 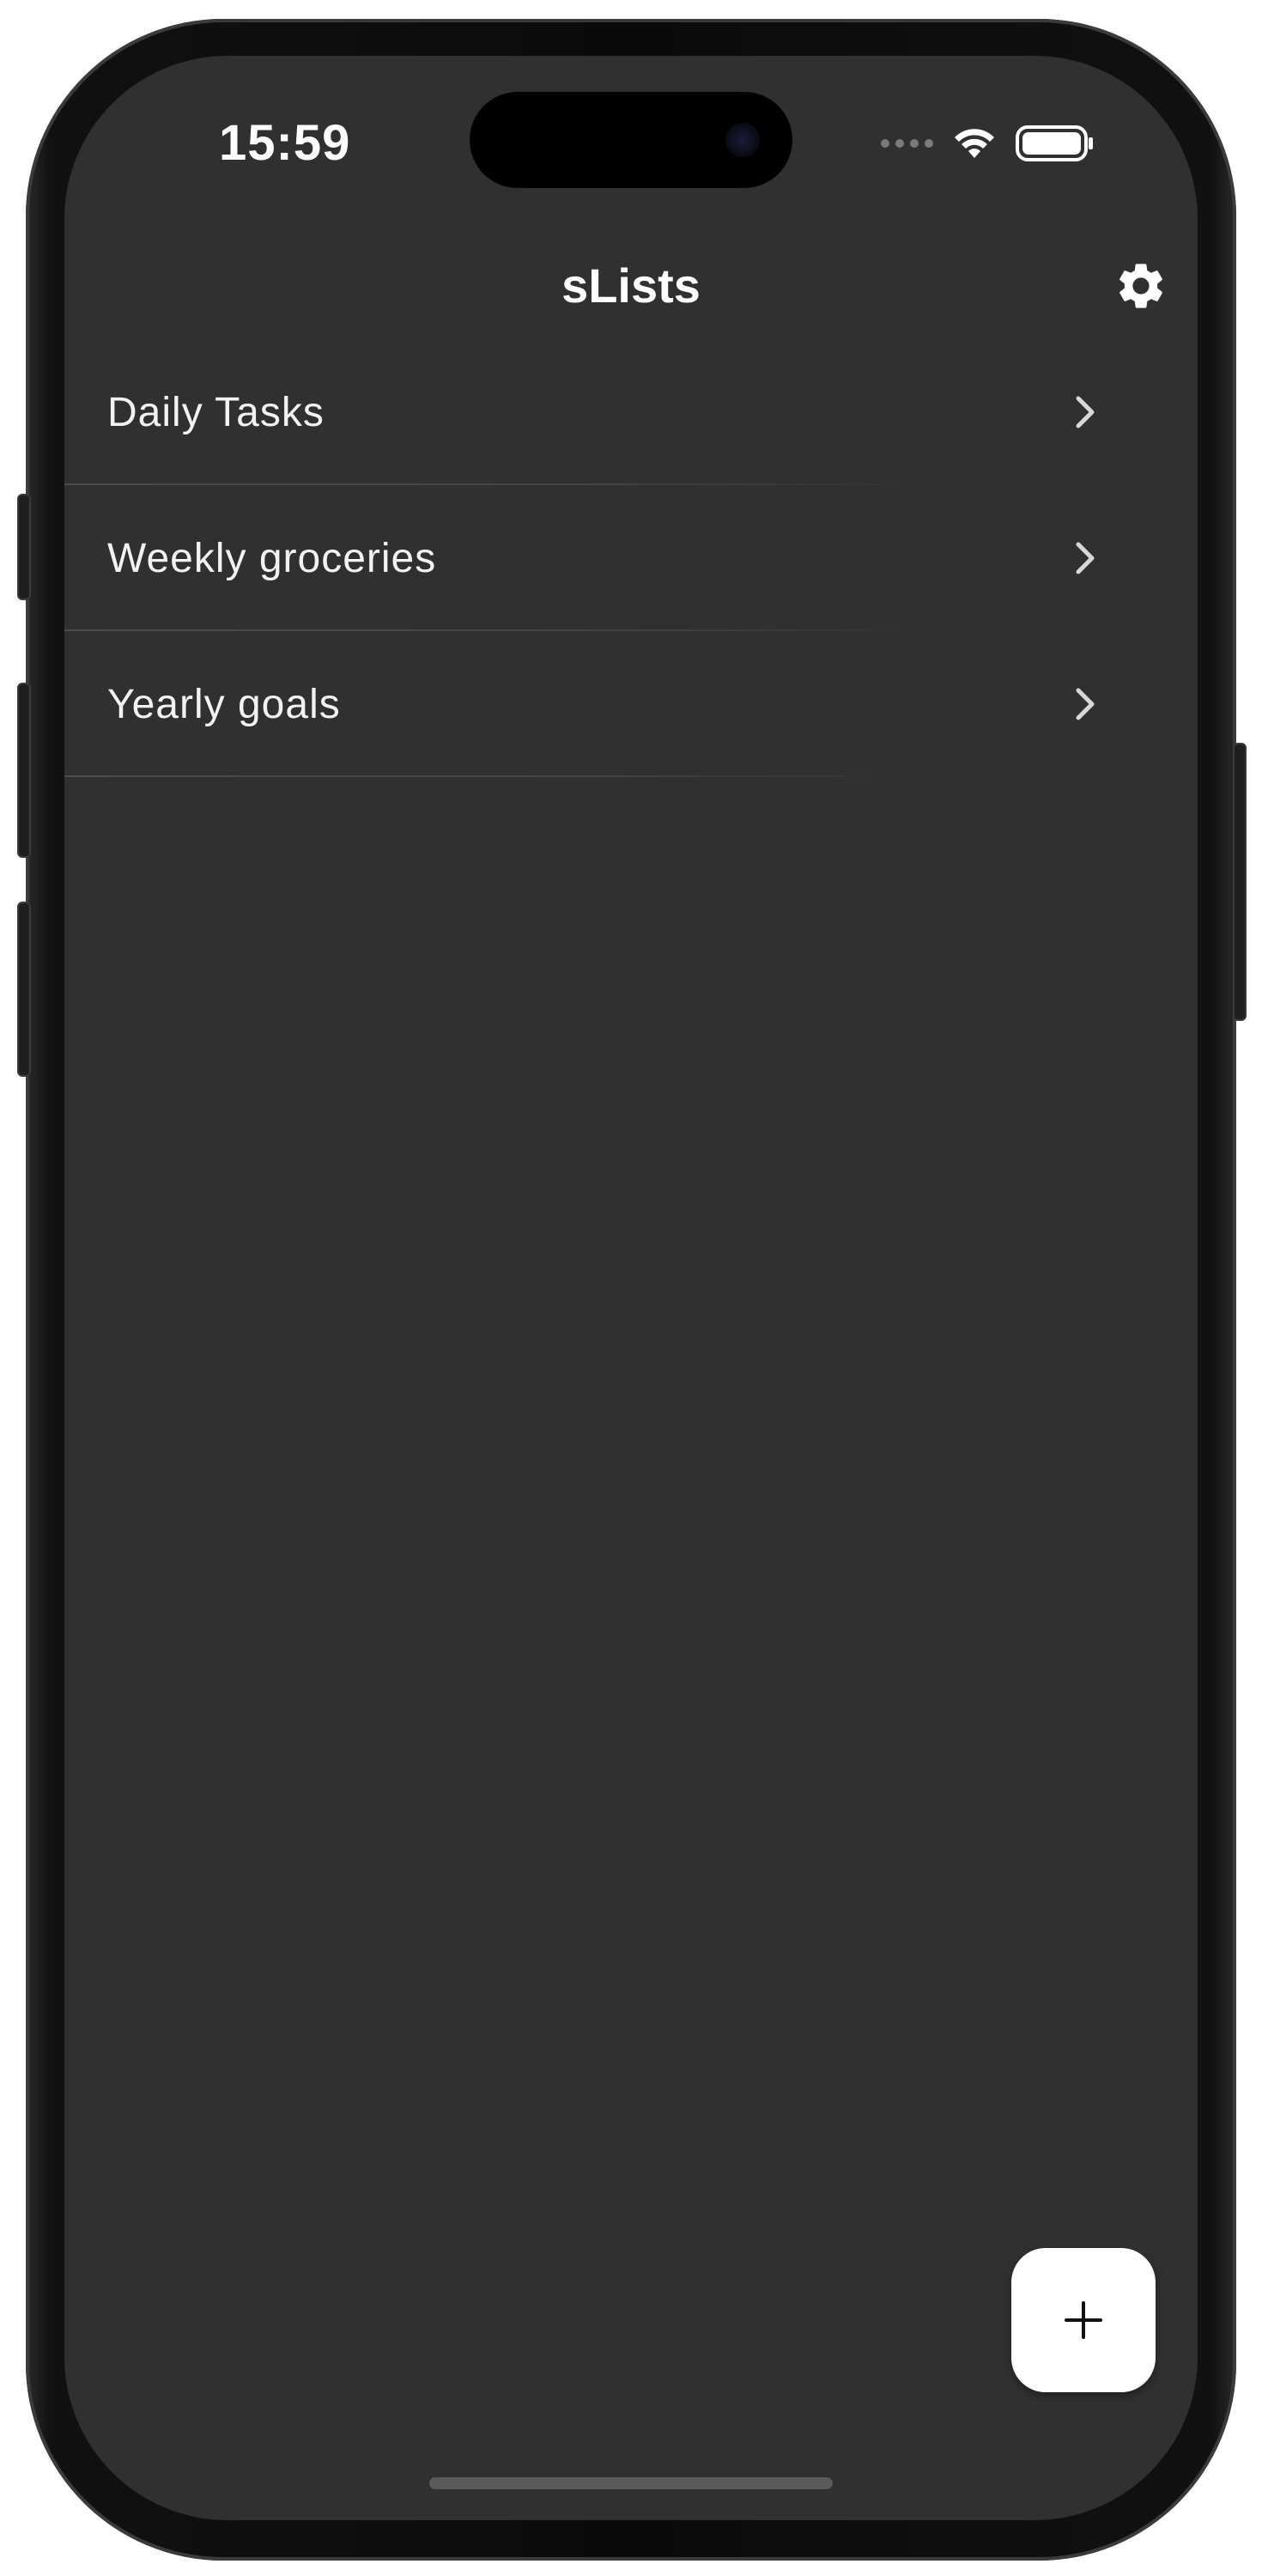 What do you see at coordinates (631, 140) in the screenshot?
I see `dynamic-island` at bounding box center [631, 140].